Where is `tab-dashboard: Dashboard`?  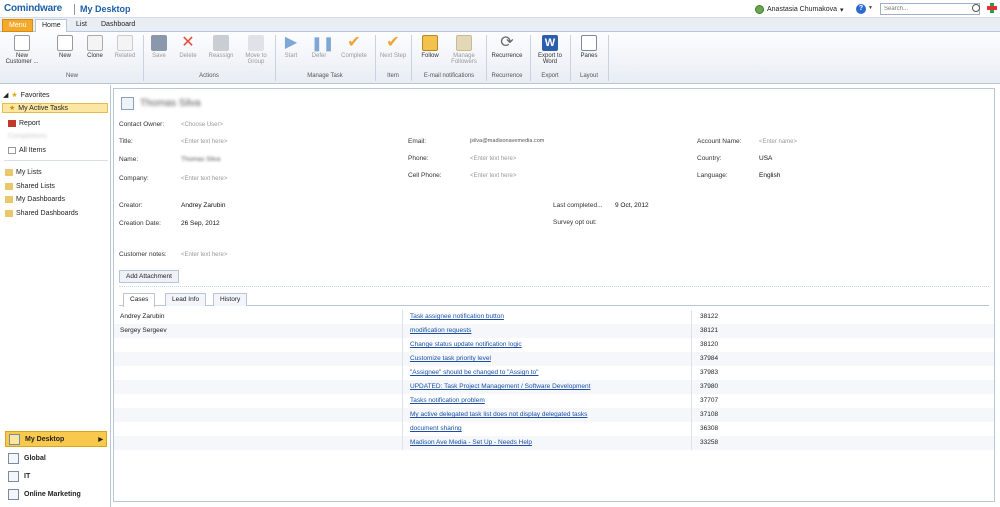 tab-dashboard: Dashboard is located at coordinates (118, 25).